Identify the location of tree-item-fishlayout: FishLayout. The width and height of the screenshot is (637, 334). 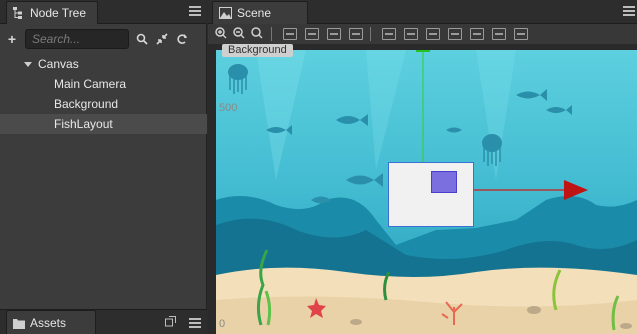
(103, 124).